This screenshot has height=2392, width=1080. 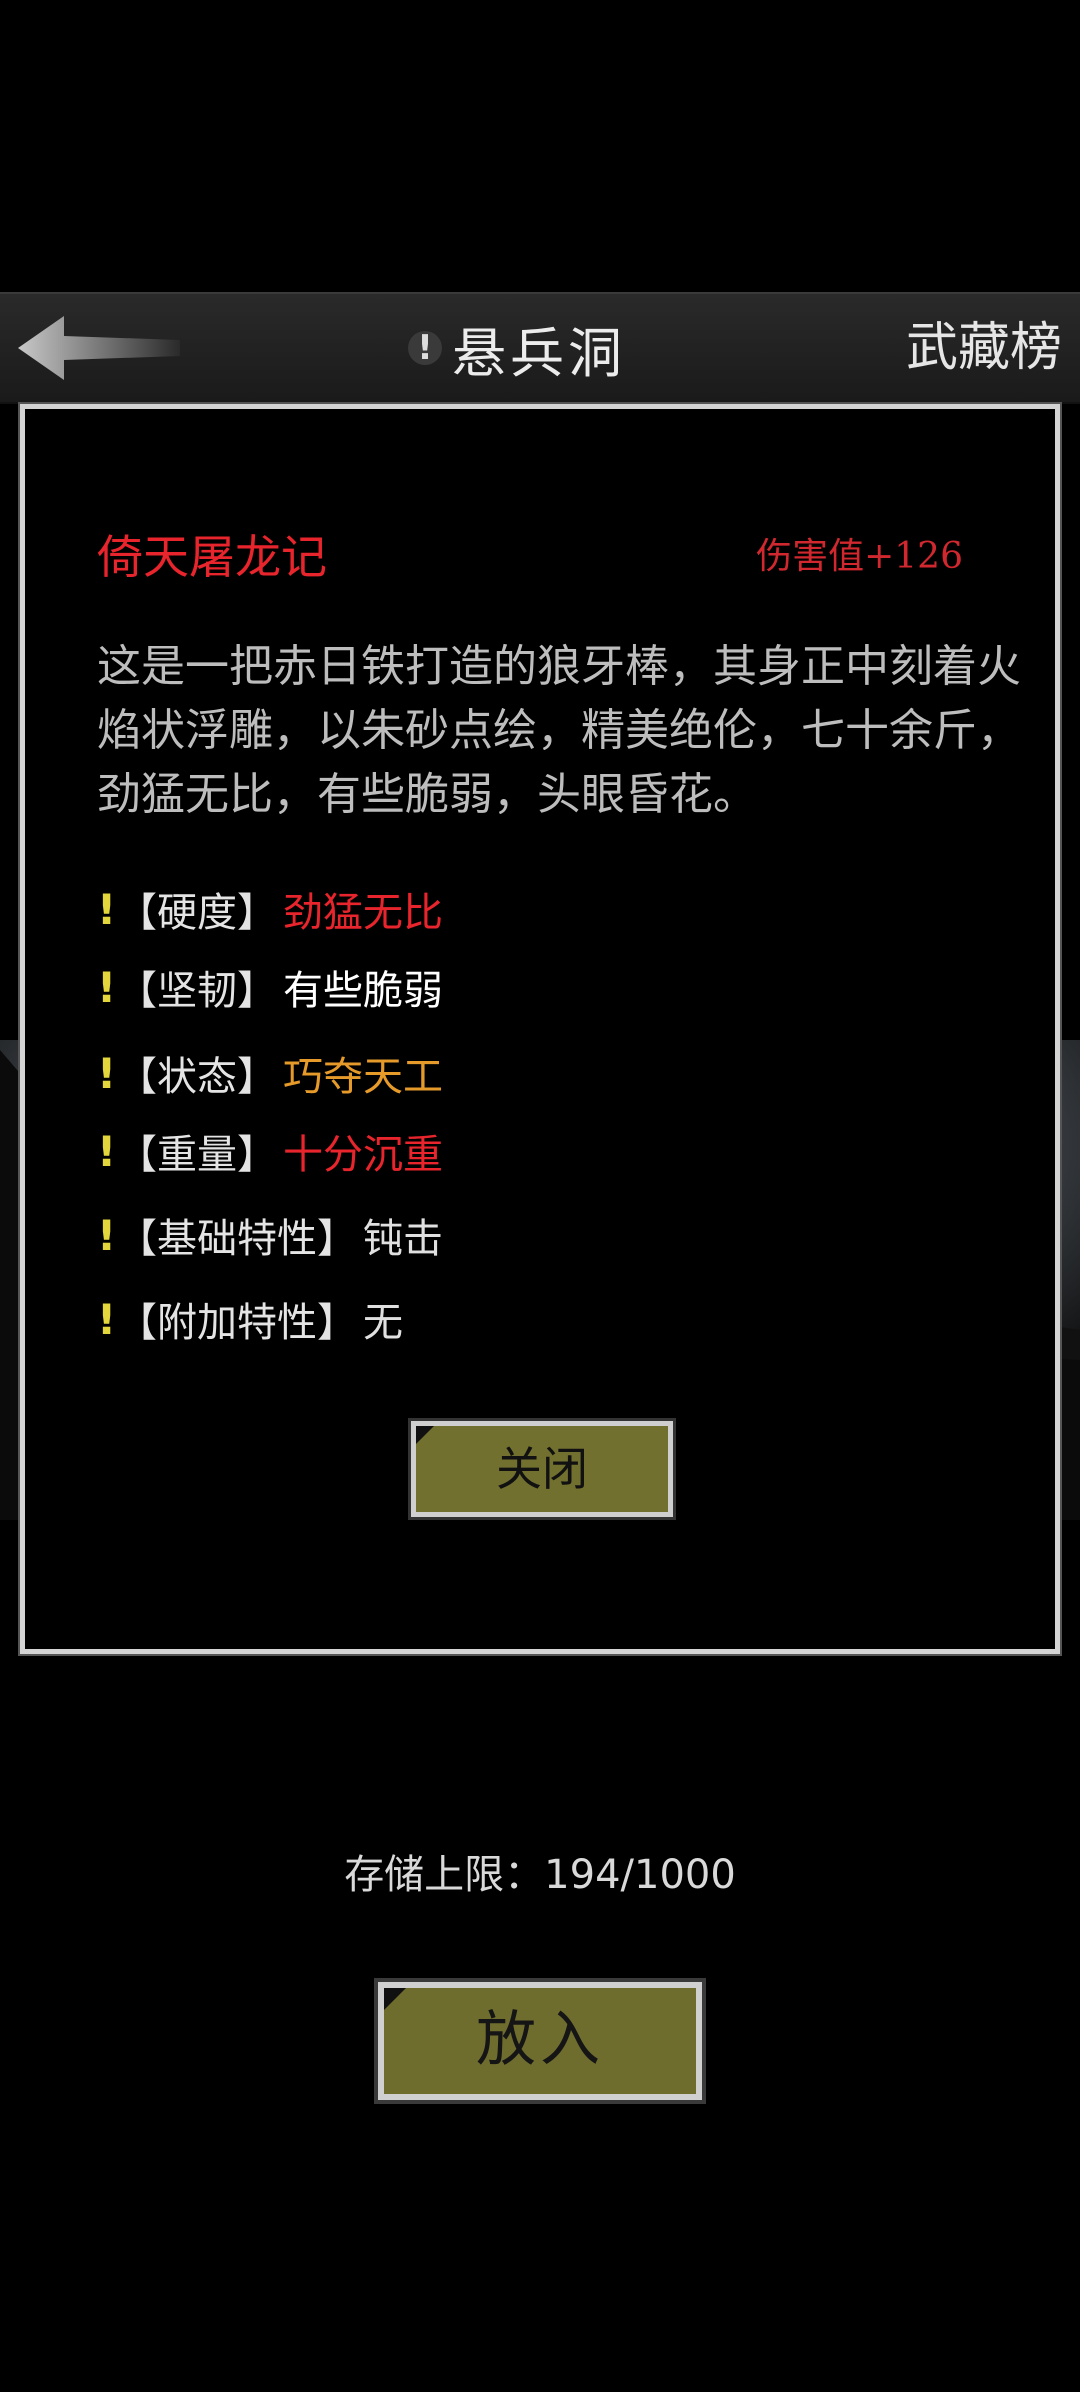 I want to click on close-button: 关闭, so click(x=542, y=1469).